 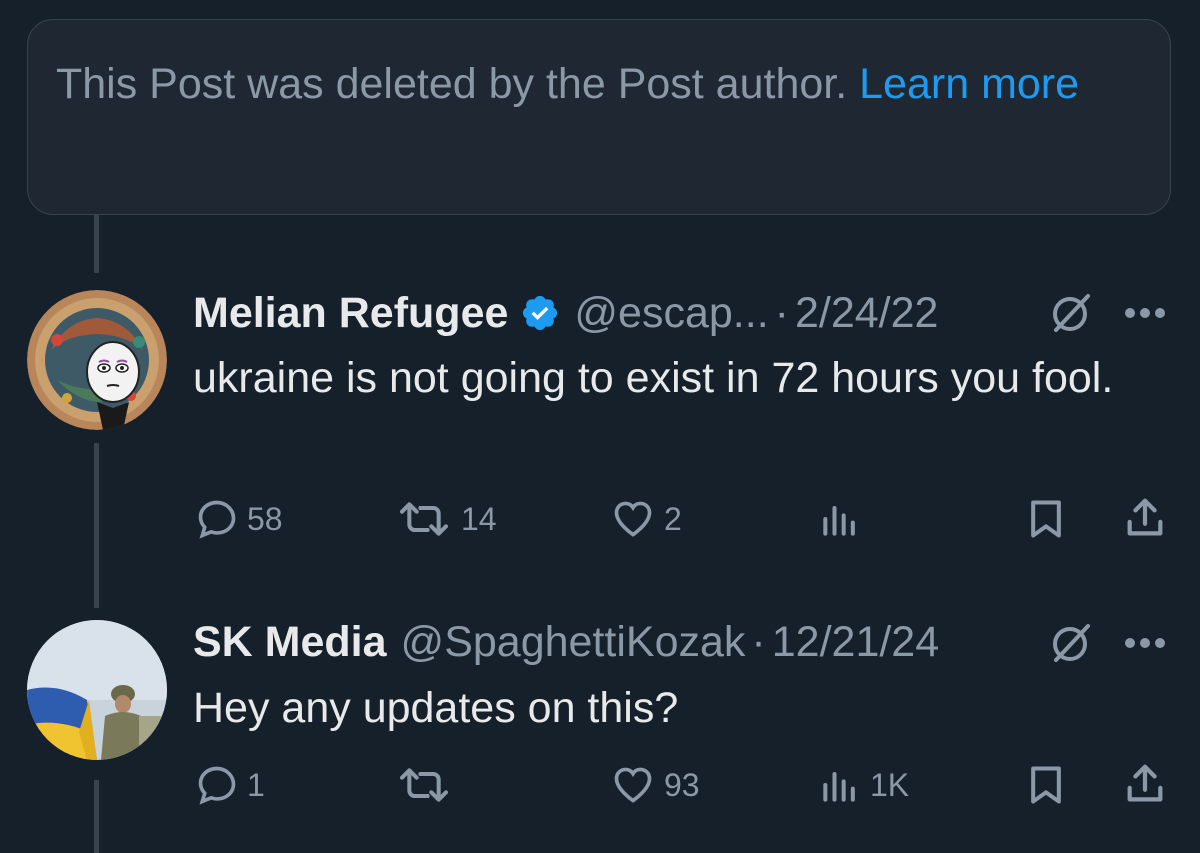 I want to click on repost-count: 14, so click(x=479, y=518).